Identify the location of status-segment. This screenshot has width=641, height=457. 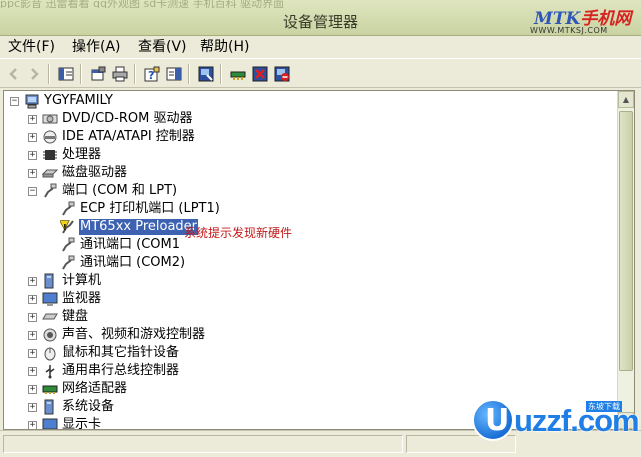
(203, 444).